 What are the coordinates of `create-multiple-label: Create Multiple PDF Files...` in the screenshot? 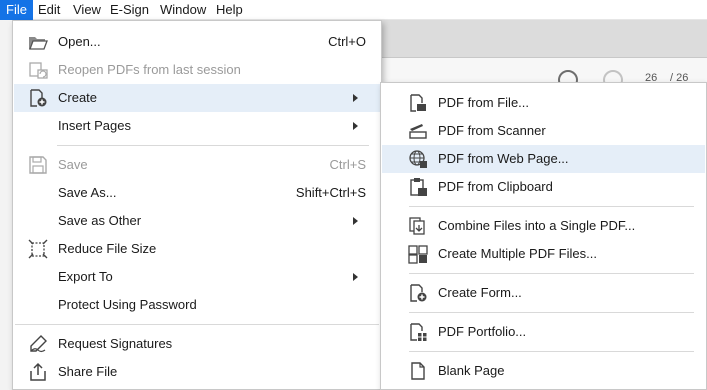 It's located at (517, 253).